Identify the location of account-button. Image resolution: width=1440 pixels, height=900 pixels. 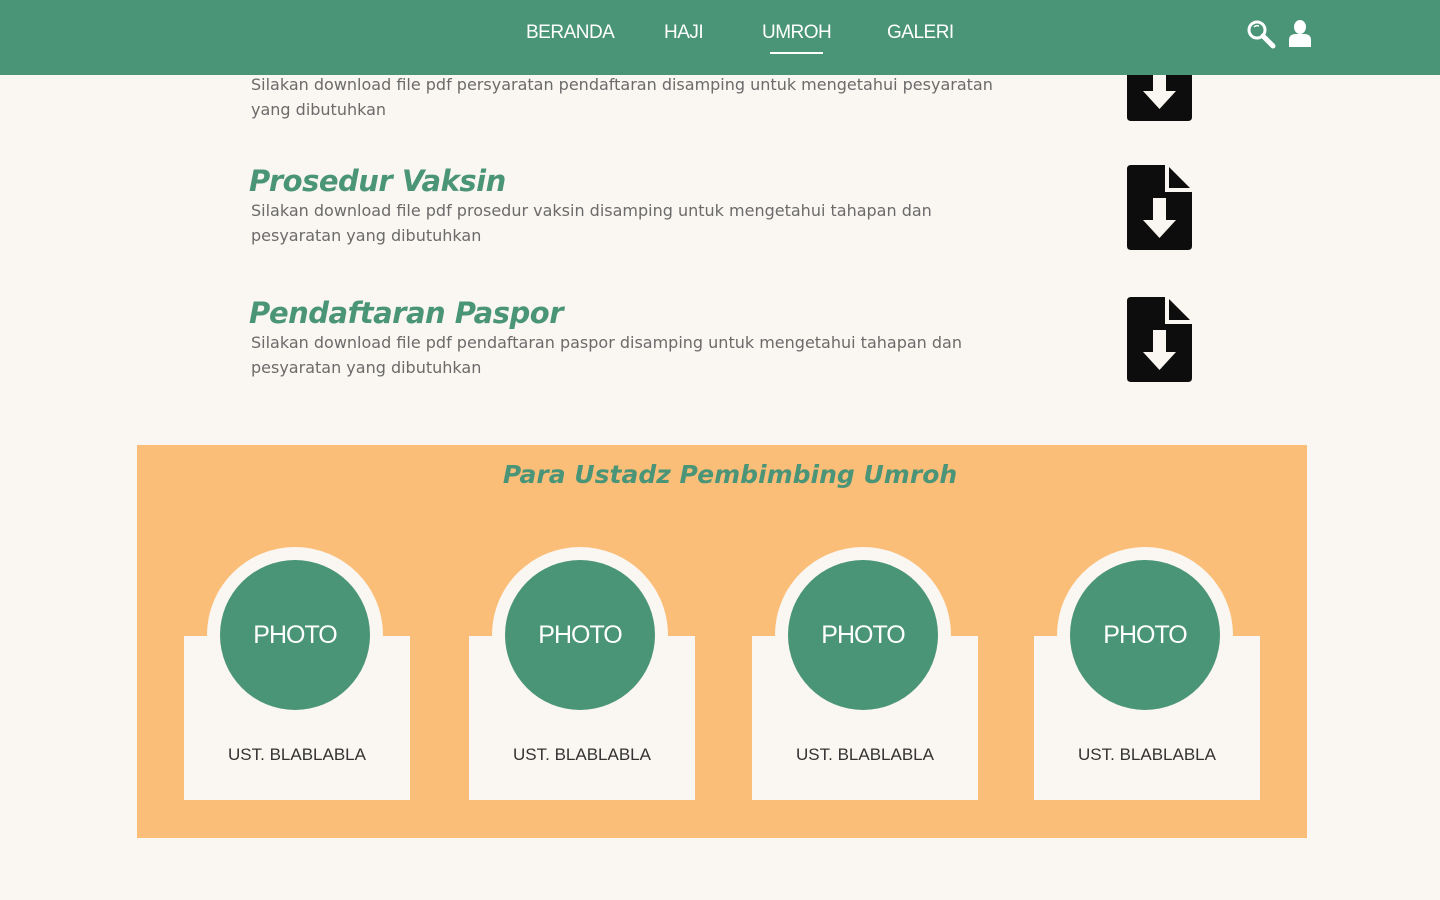
(1301, 34).